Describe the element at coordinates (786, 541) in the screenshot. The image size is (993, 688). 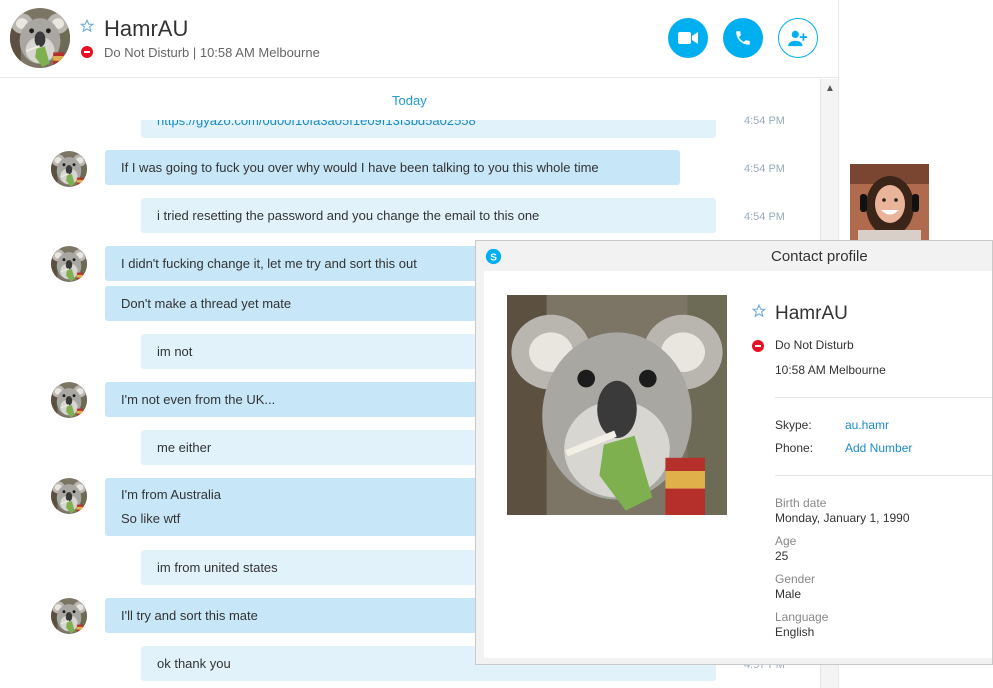
I see `age-label: Age` at that location.